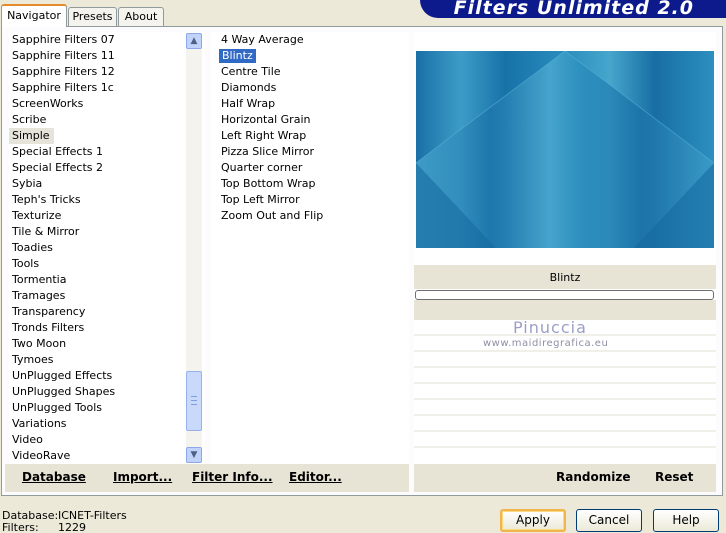  I want to click on category-item: Sapphire Filters 1c, so click(107, 88).